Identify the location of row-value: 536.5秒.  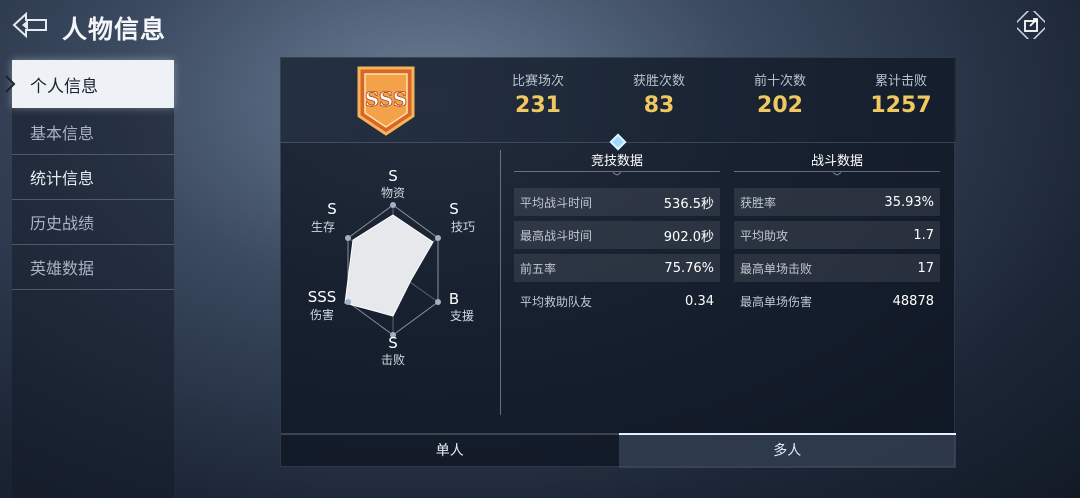
(688, 204).